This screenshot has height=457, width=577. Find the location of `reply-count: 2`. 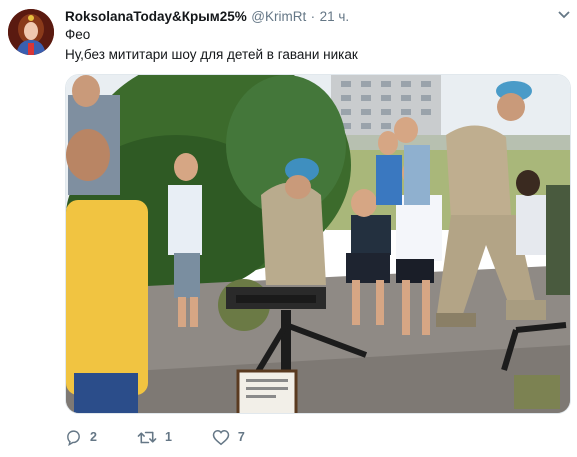

reply-count: 2 is located at coordinates (93, 437).